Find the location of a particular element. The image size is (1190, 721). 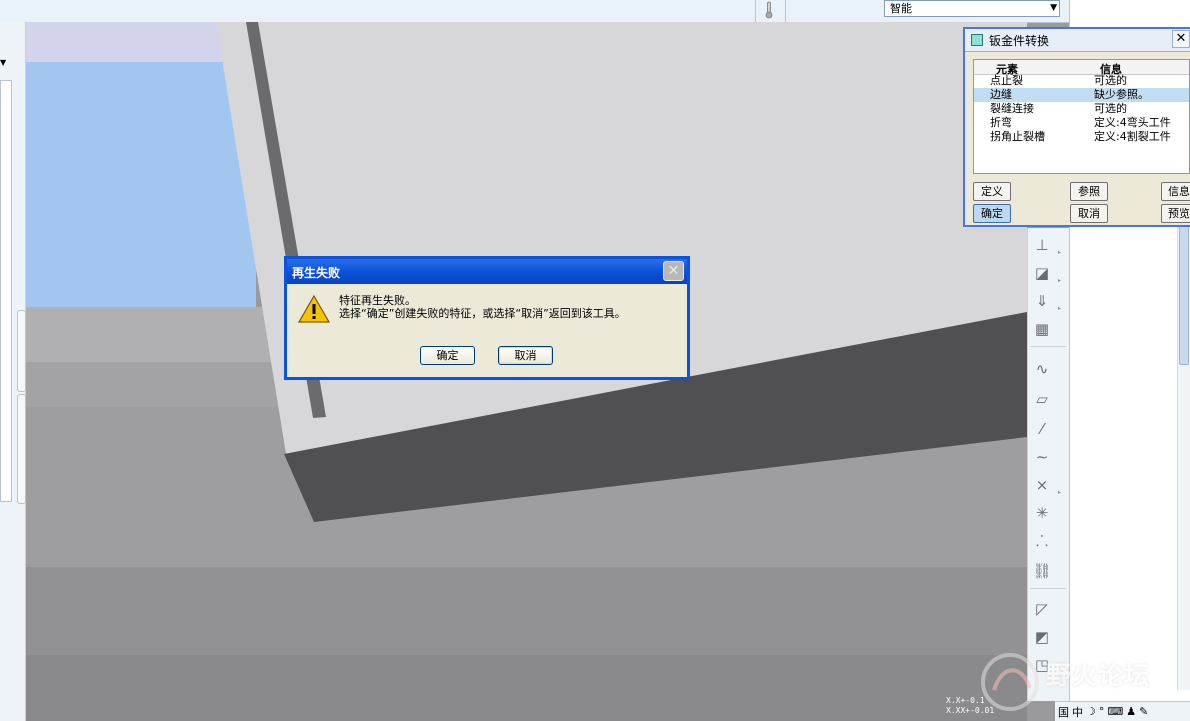

confirm-button: 确定 is located at coordinates (447, 355).